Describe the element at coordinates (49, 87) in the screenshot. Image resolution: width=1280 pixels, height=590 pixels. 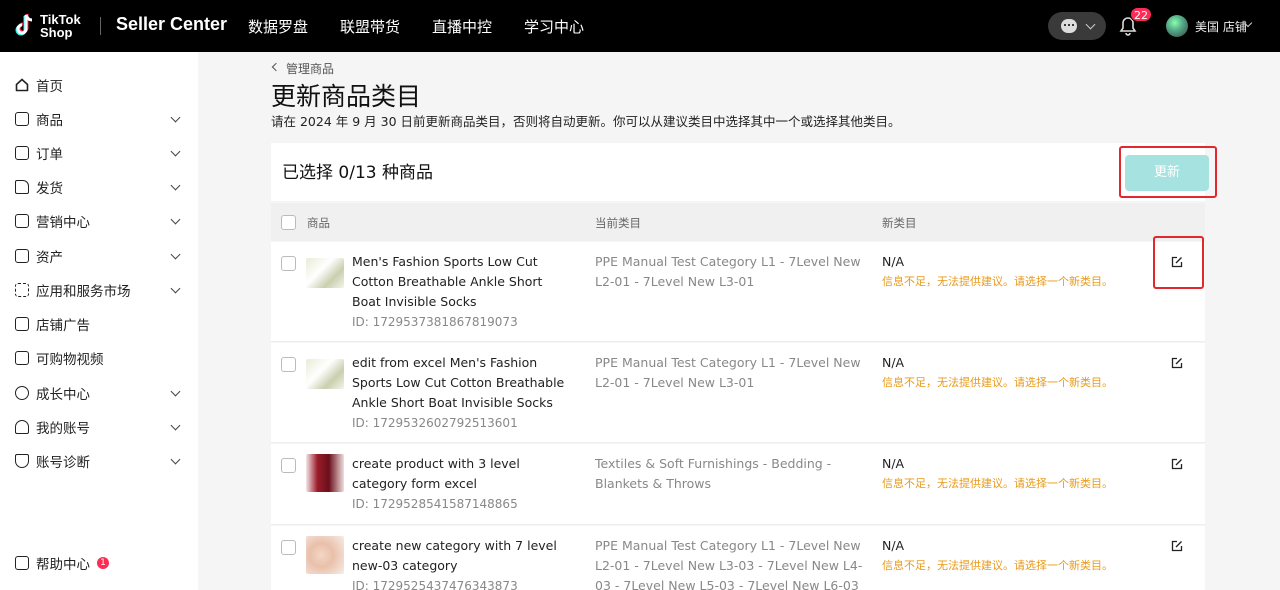
I see `sidebar-item-label: 首页` at that location.